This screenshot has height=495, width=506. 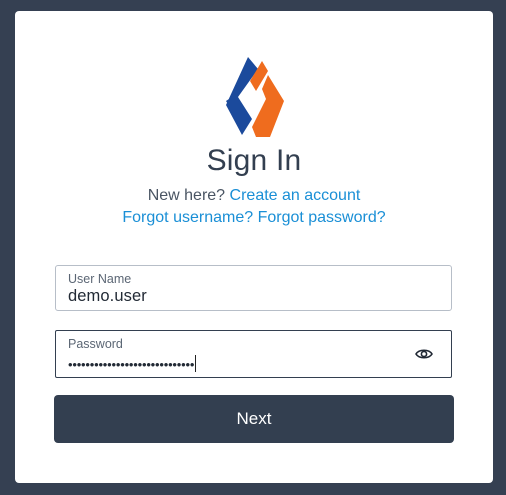 What do you see at coordinates (253, 288) in the screenshot?
I see `username-field: User Name demo.user` at bounding box center [253, 288].